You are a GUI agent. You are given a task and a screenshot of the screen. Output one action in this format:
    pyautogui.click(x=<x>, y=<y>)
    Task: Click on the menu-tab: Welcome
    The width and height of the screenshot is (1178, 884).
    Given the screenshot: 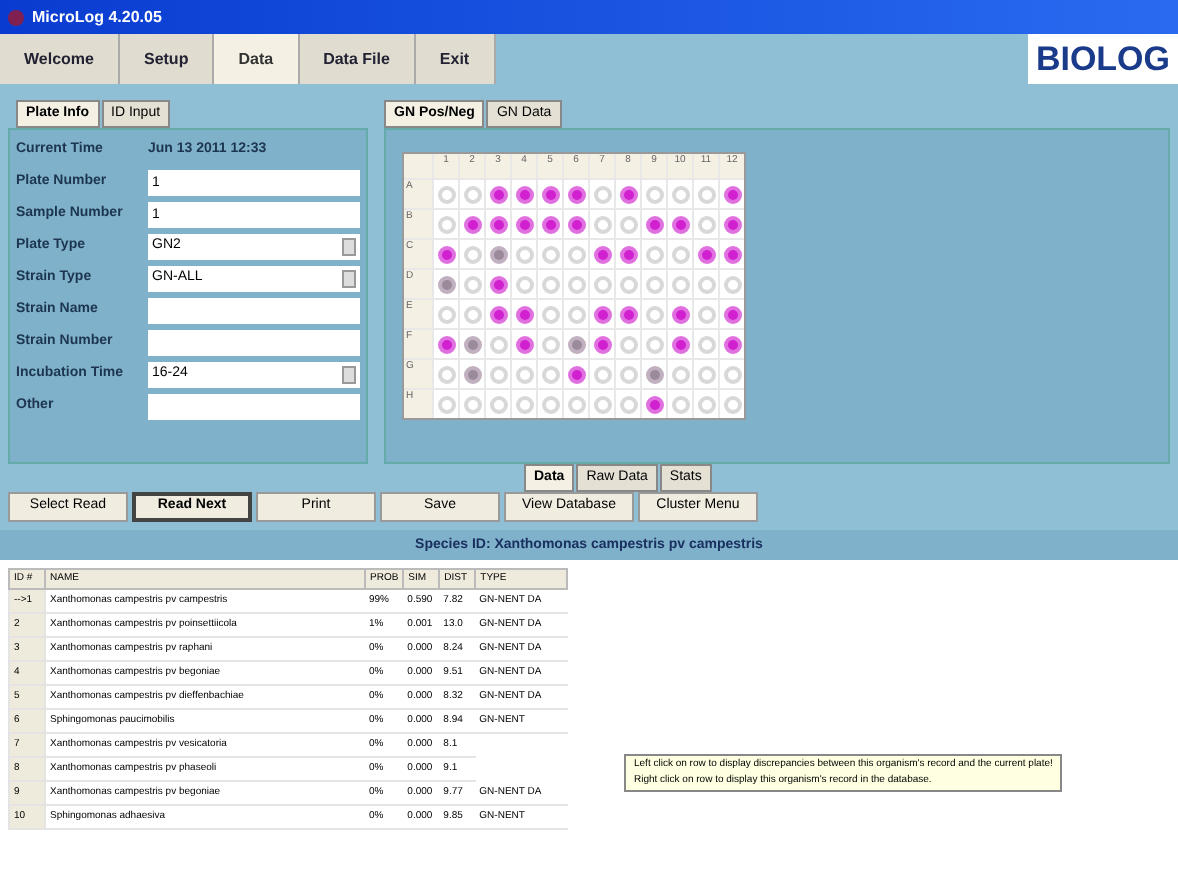 What is the action you would take?
    pyautogui.click(x=60, y=59)
    